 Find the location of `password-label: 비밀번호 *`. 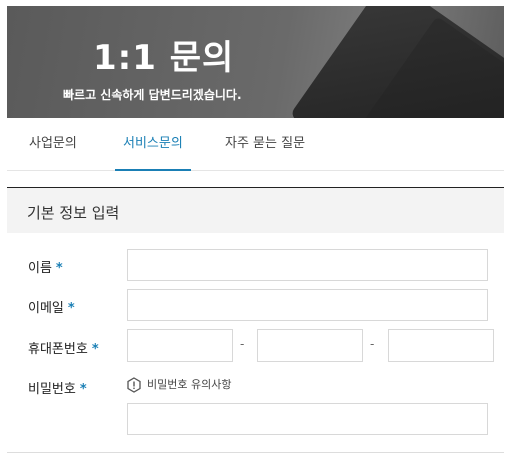

password-label: 비밀번호 * is located at coordinates (57, 387).